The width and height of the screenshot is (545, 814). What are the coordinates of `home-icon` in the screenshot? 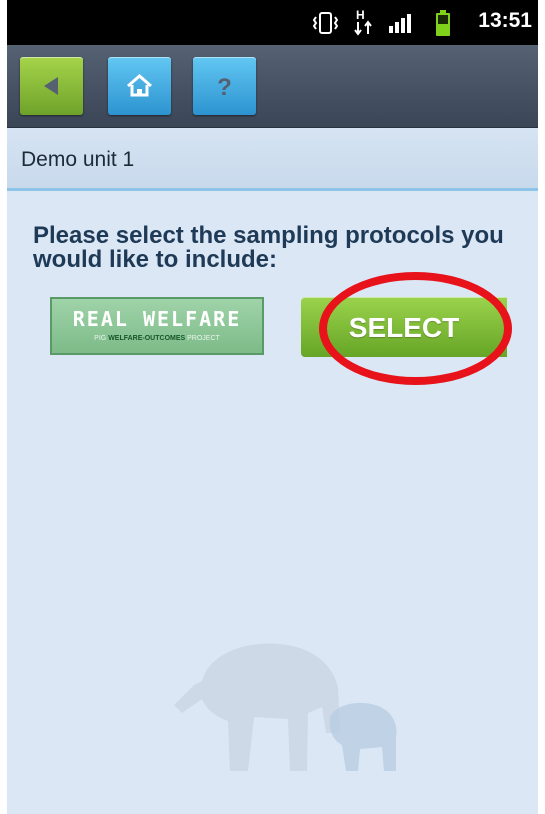 It's located at (139, 85).